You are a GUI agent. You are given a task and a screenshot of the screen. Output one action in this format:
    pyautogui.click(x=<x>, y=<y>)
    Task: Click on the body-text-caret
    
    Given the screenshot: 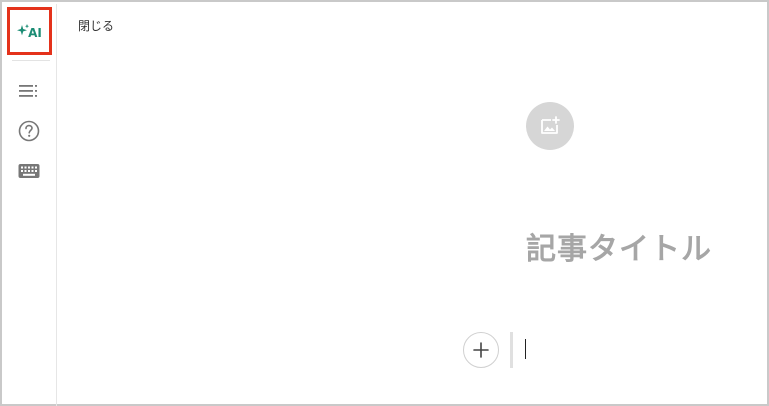 What is the action you would take?
    pyautogui.click(x=525, y=349)
    